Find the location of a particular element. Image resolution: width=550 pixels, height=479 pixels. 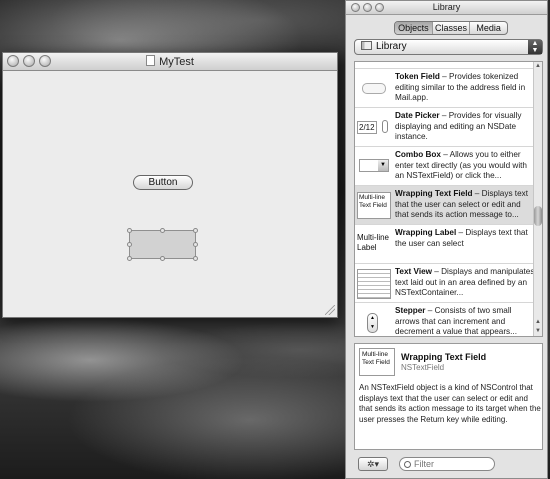

list-item-partial is located at coordinates (448, 65).